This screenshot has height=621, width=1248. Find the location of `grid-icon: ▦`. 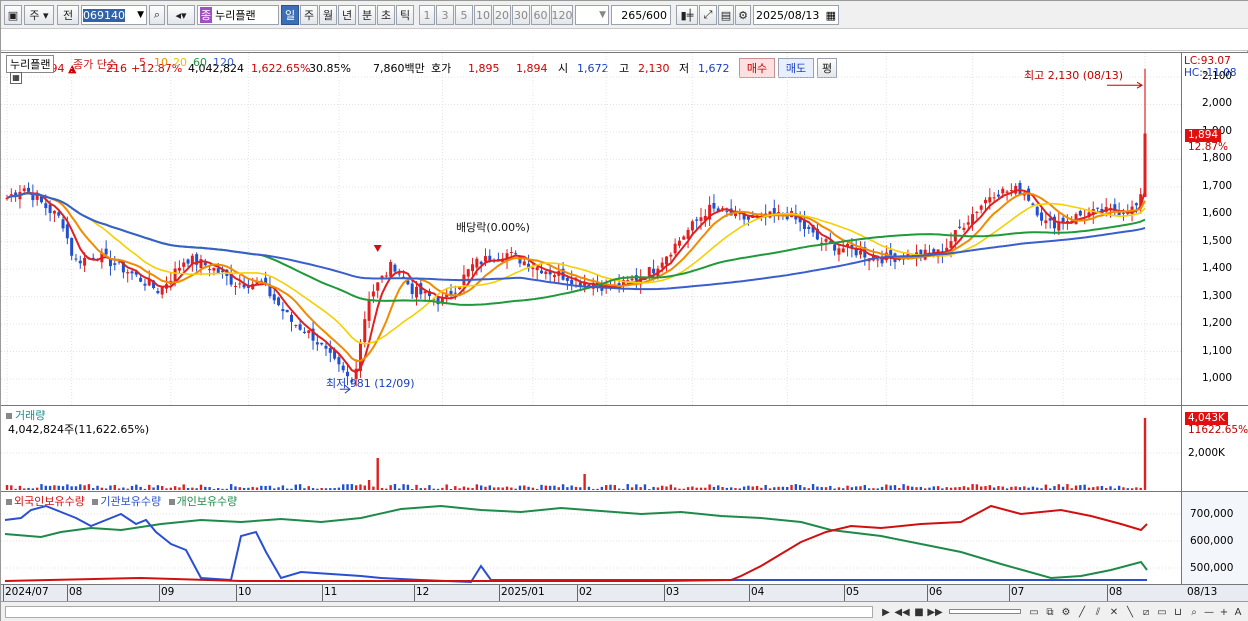

grid-icon: ▦ is located at coordinates (16, 78).